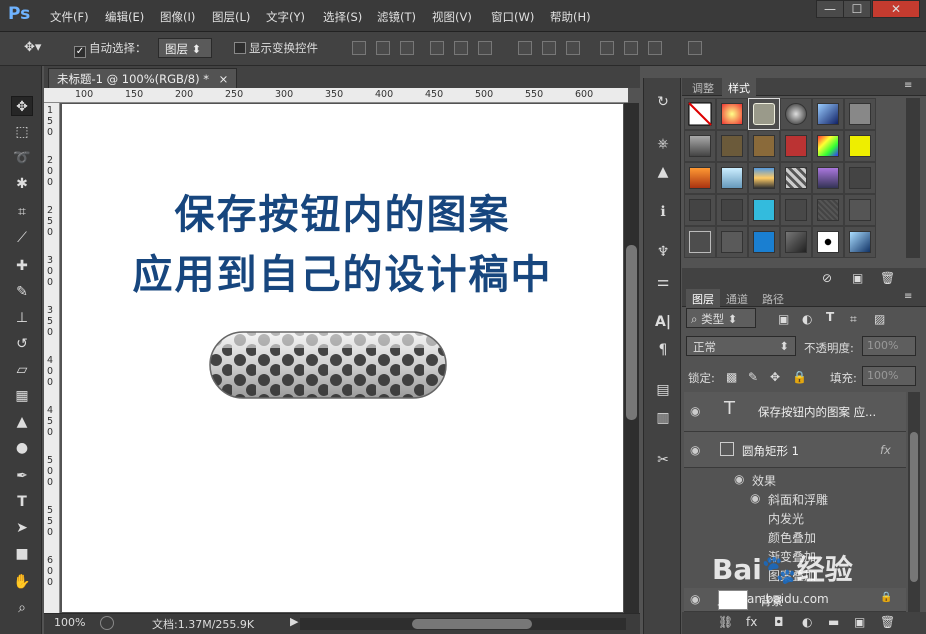  I want to click on align-top-icon, so click(359, 48).